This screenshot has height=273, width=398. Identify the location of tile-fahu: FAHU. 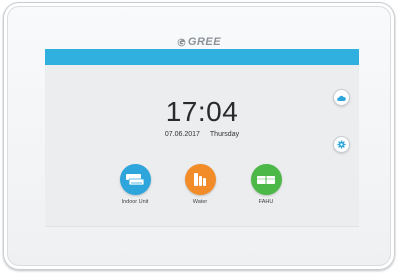
(266, 184).